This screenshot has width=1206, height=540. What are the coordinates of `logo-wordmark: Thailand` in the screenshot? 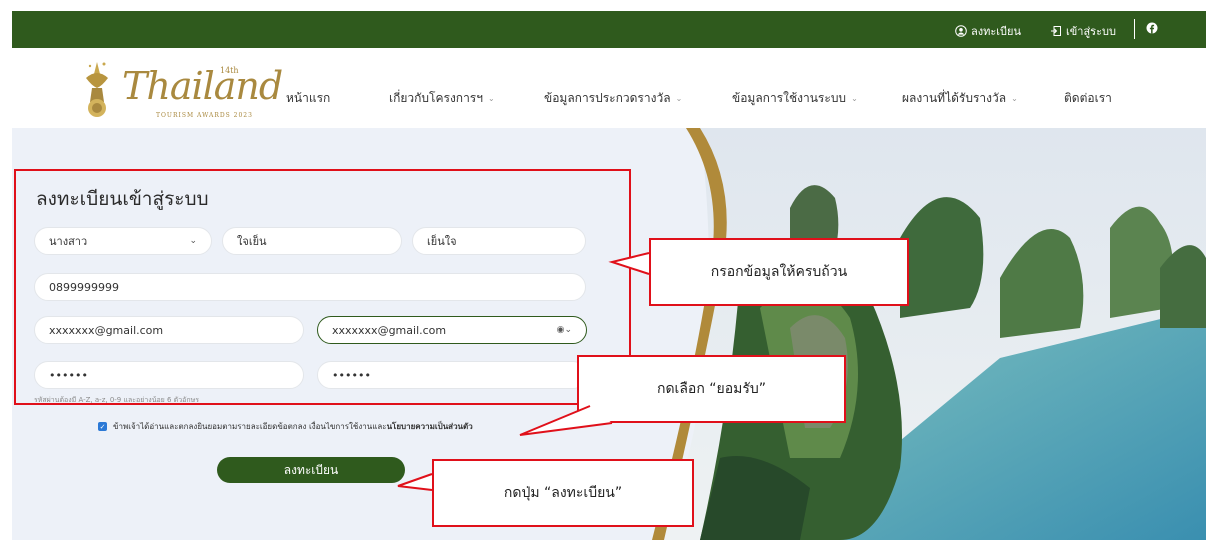 It's located at (202, 86).